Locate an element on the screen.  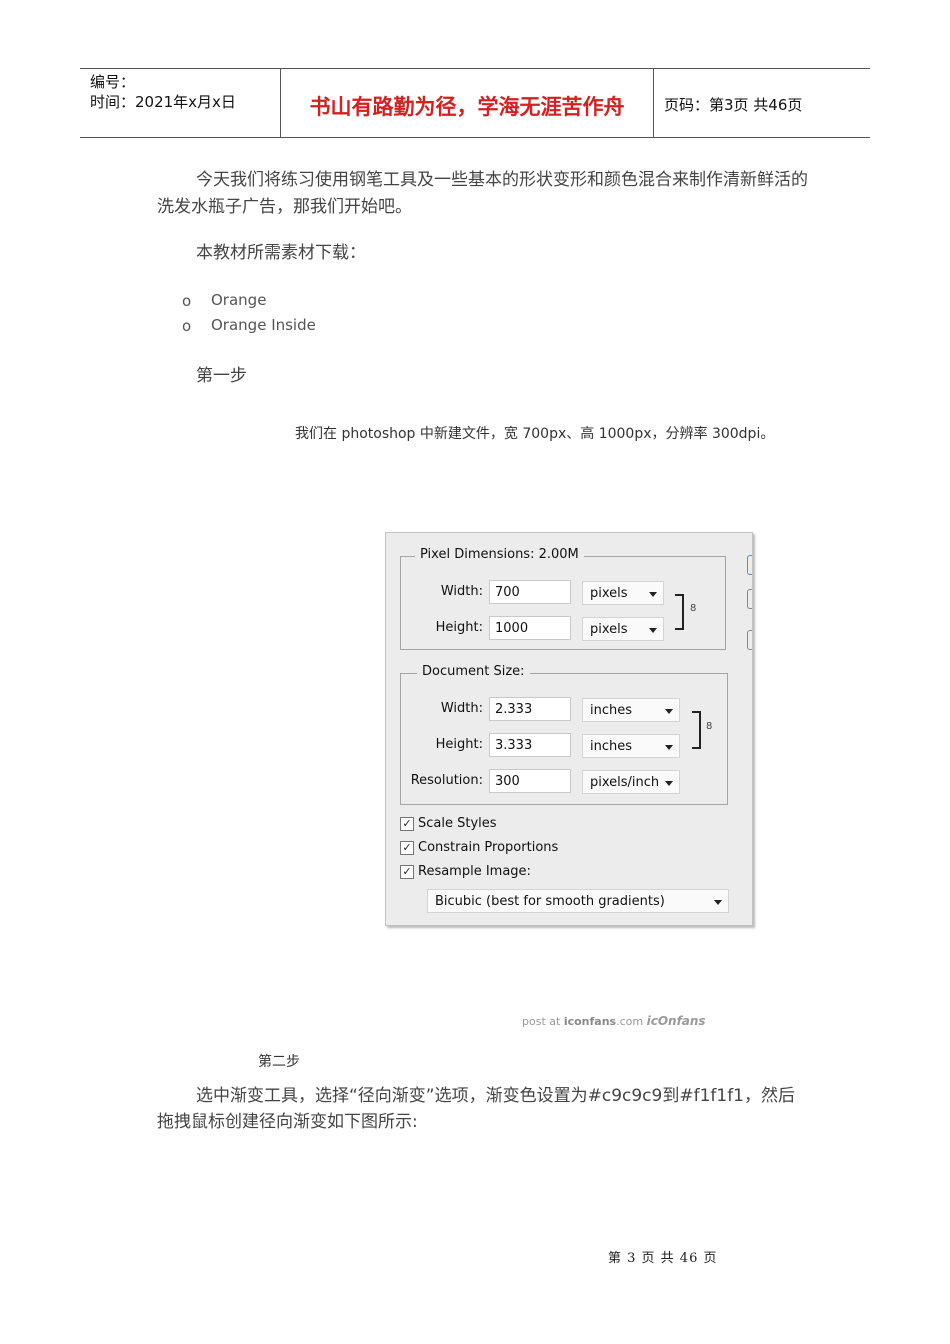
doc-height-unit-select: inches is located at coordinates (631, 746).